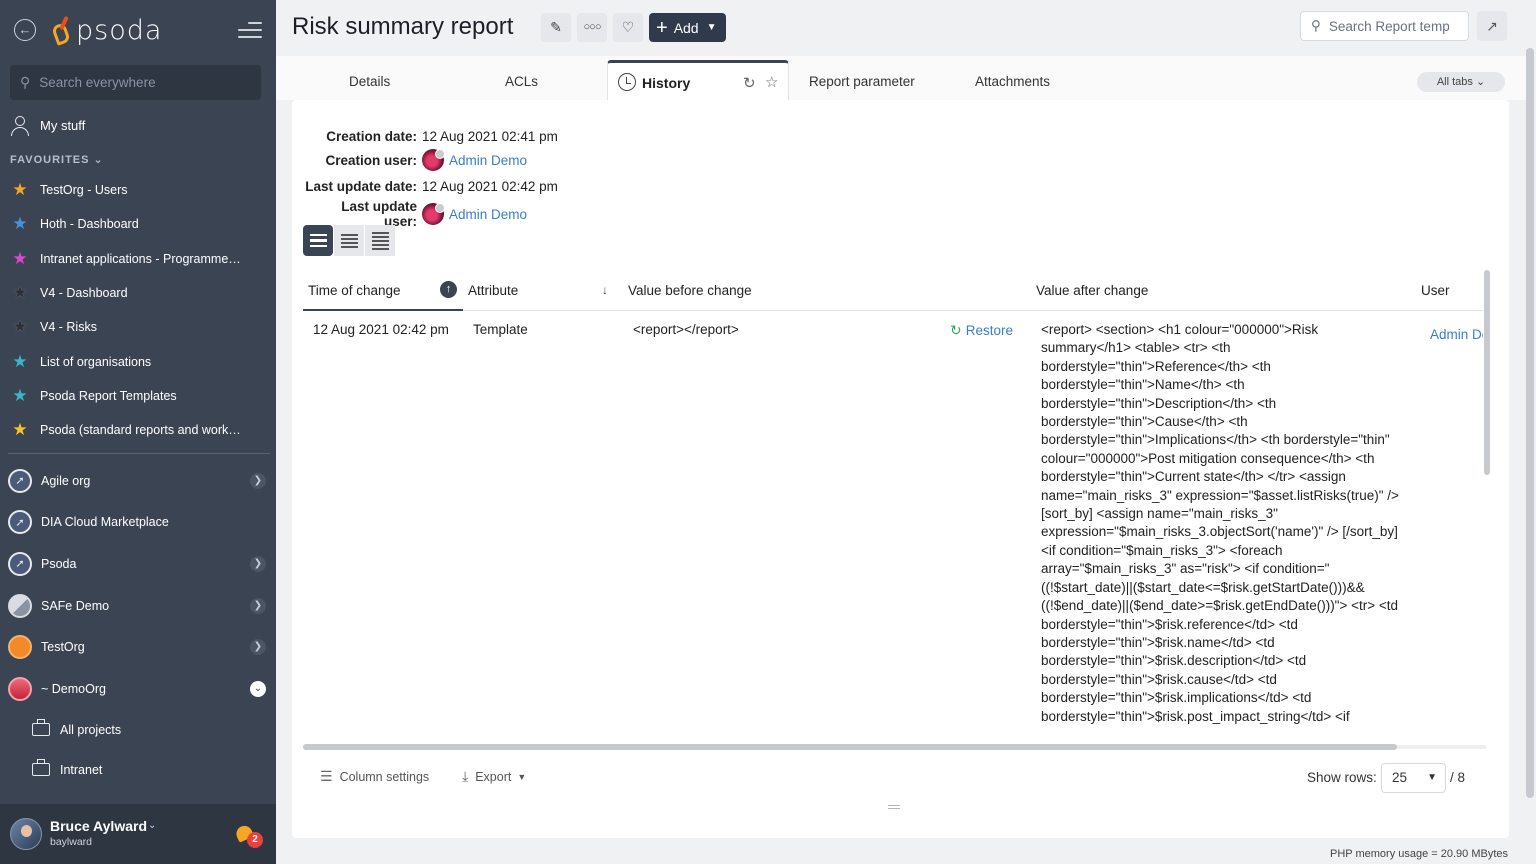 The height and width of the screenshot is (864, 1536). I want to click on org-item-testorg: TestOrg ❯, so click(139, 647).